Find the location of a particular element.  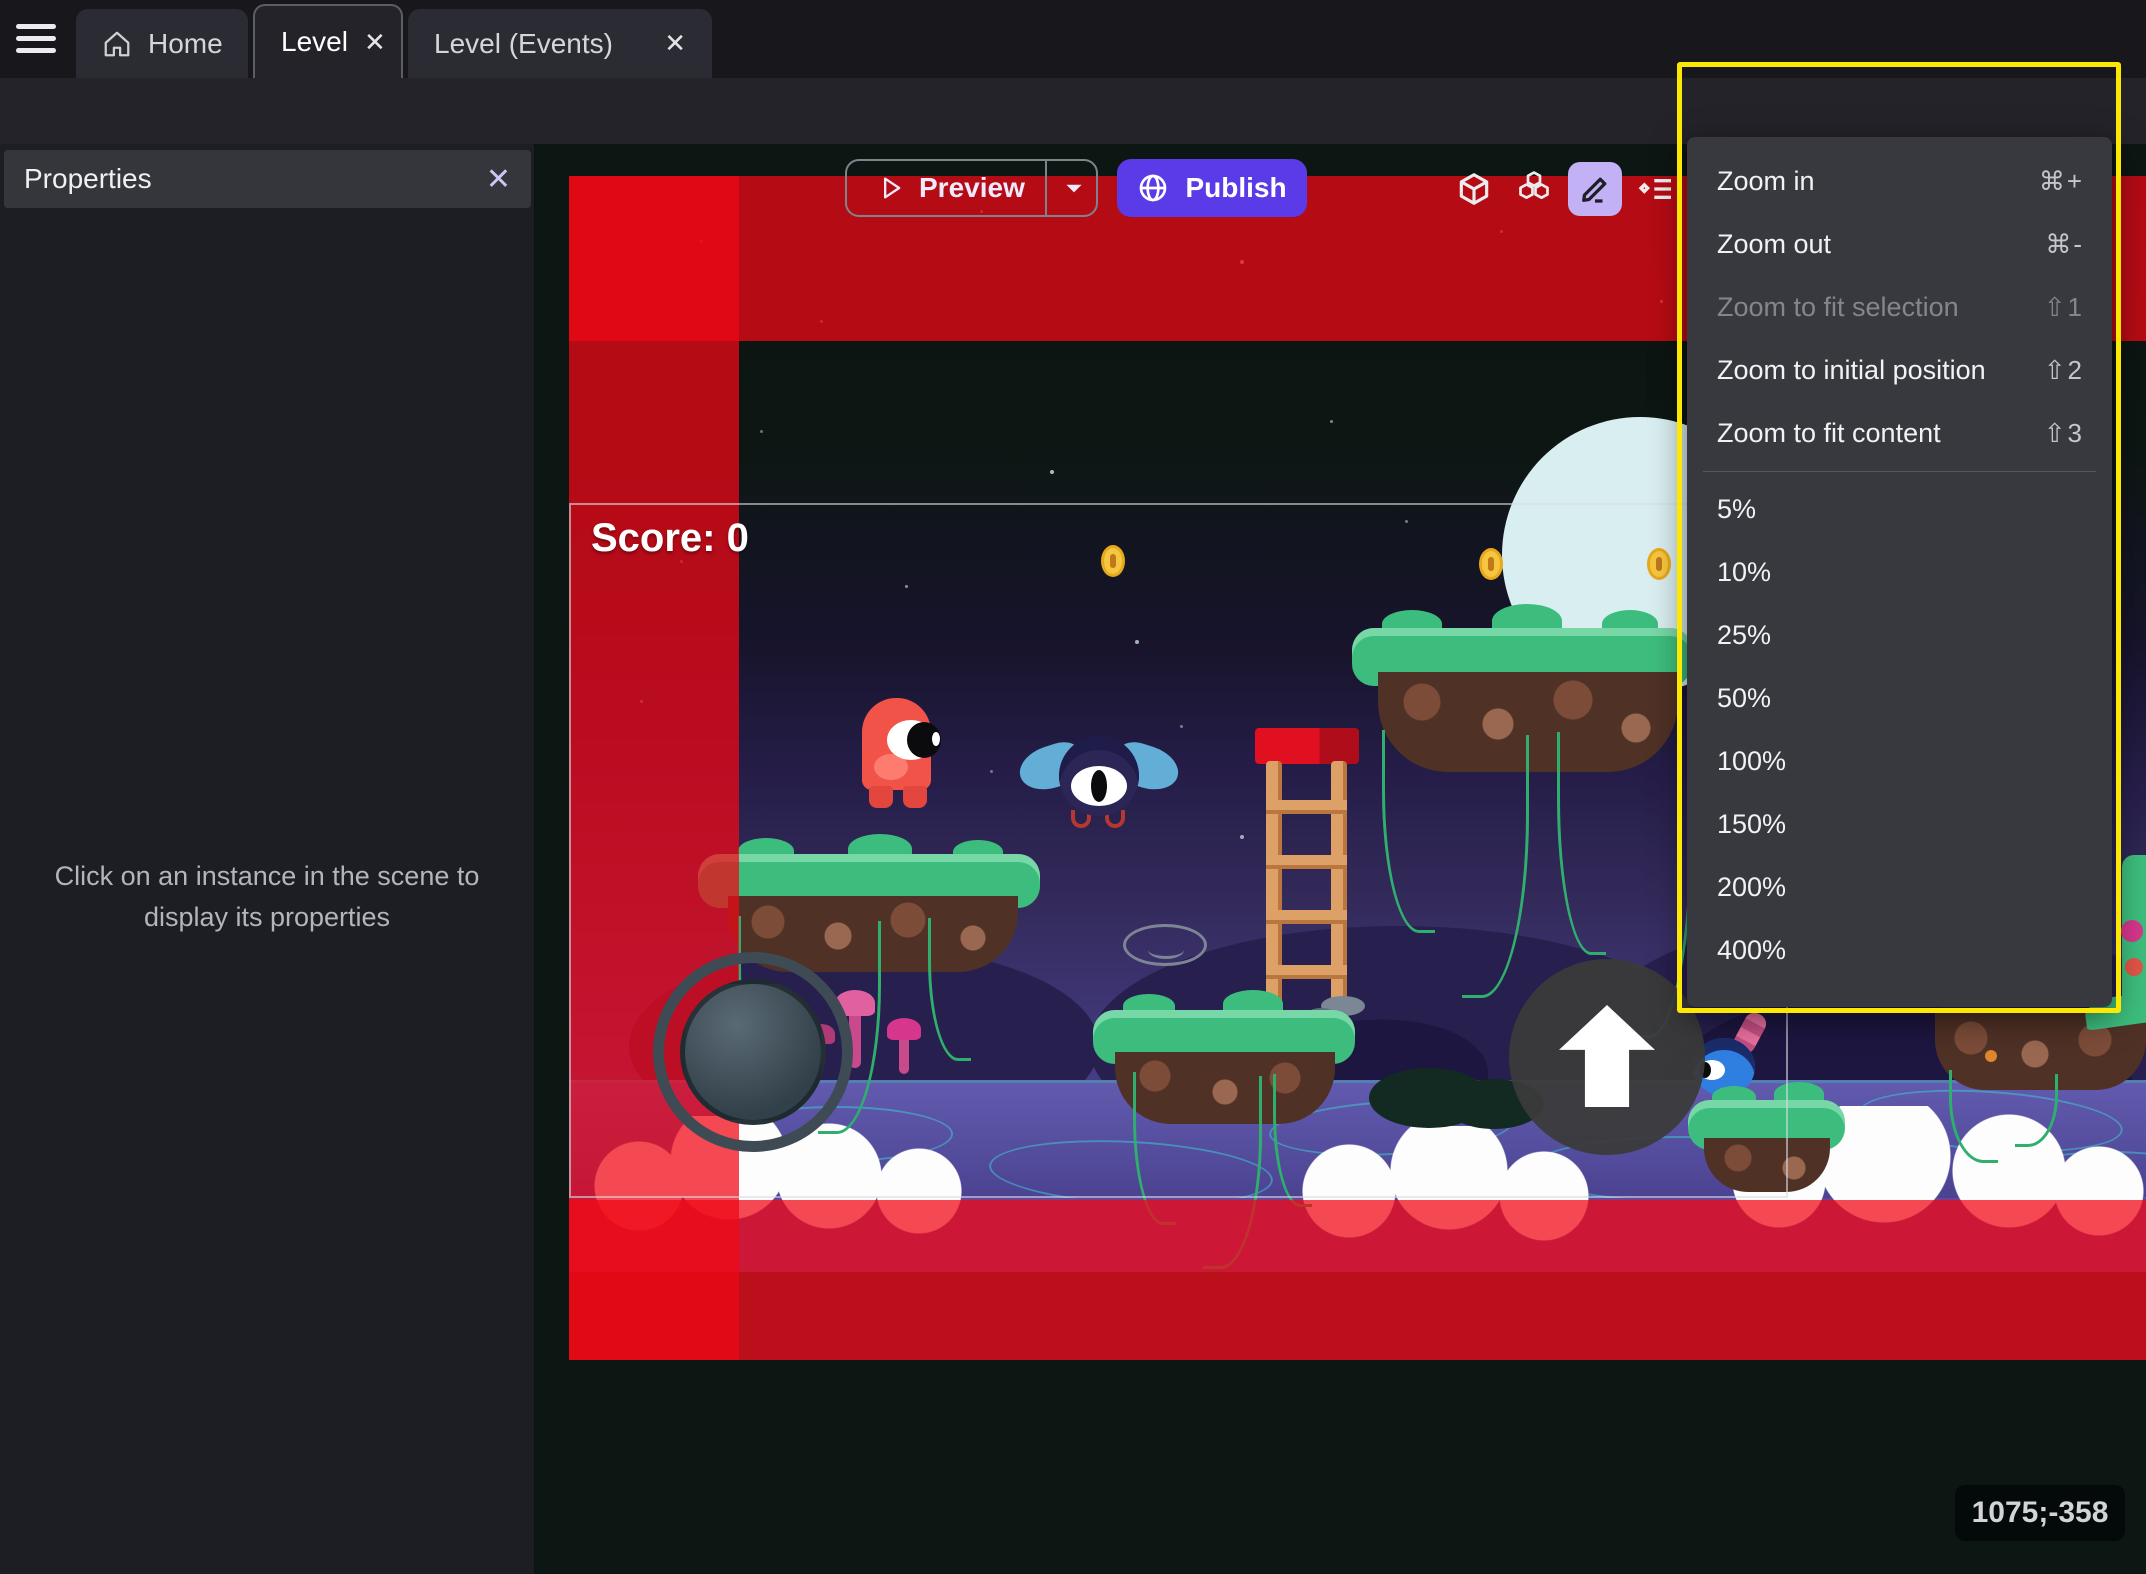

instances-list-icon is located at coordinates (1656, 189).